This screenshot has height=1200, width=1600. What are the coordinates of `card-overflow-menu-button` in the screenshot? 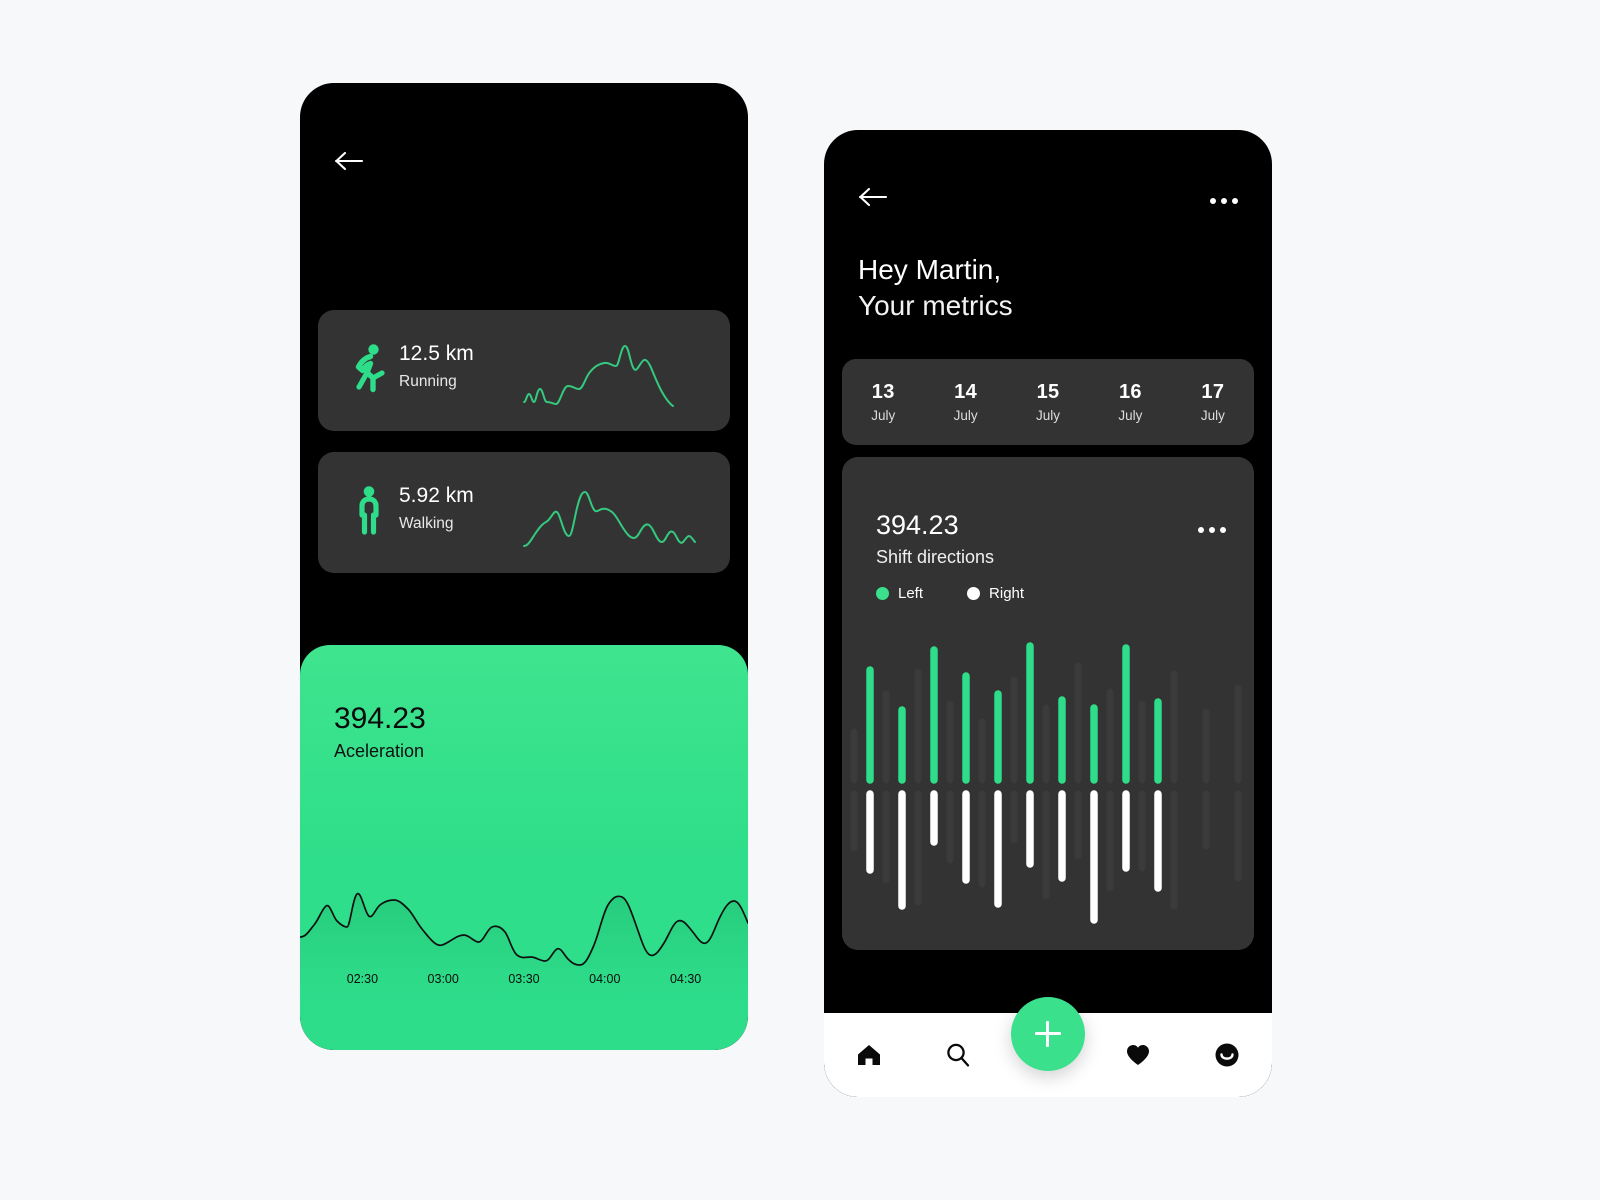 It's located at (1212, 530).